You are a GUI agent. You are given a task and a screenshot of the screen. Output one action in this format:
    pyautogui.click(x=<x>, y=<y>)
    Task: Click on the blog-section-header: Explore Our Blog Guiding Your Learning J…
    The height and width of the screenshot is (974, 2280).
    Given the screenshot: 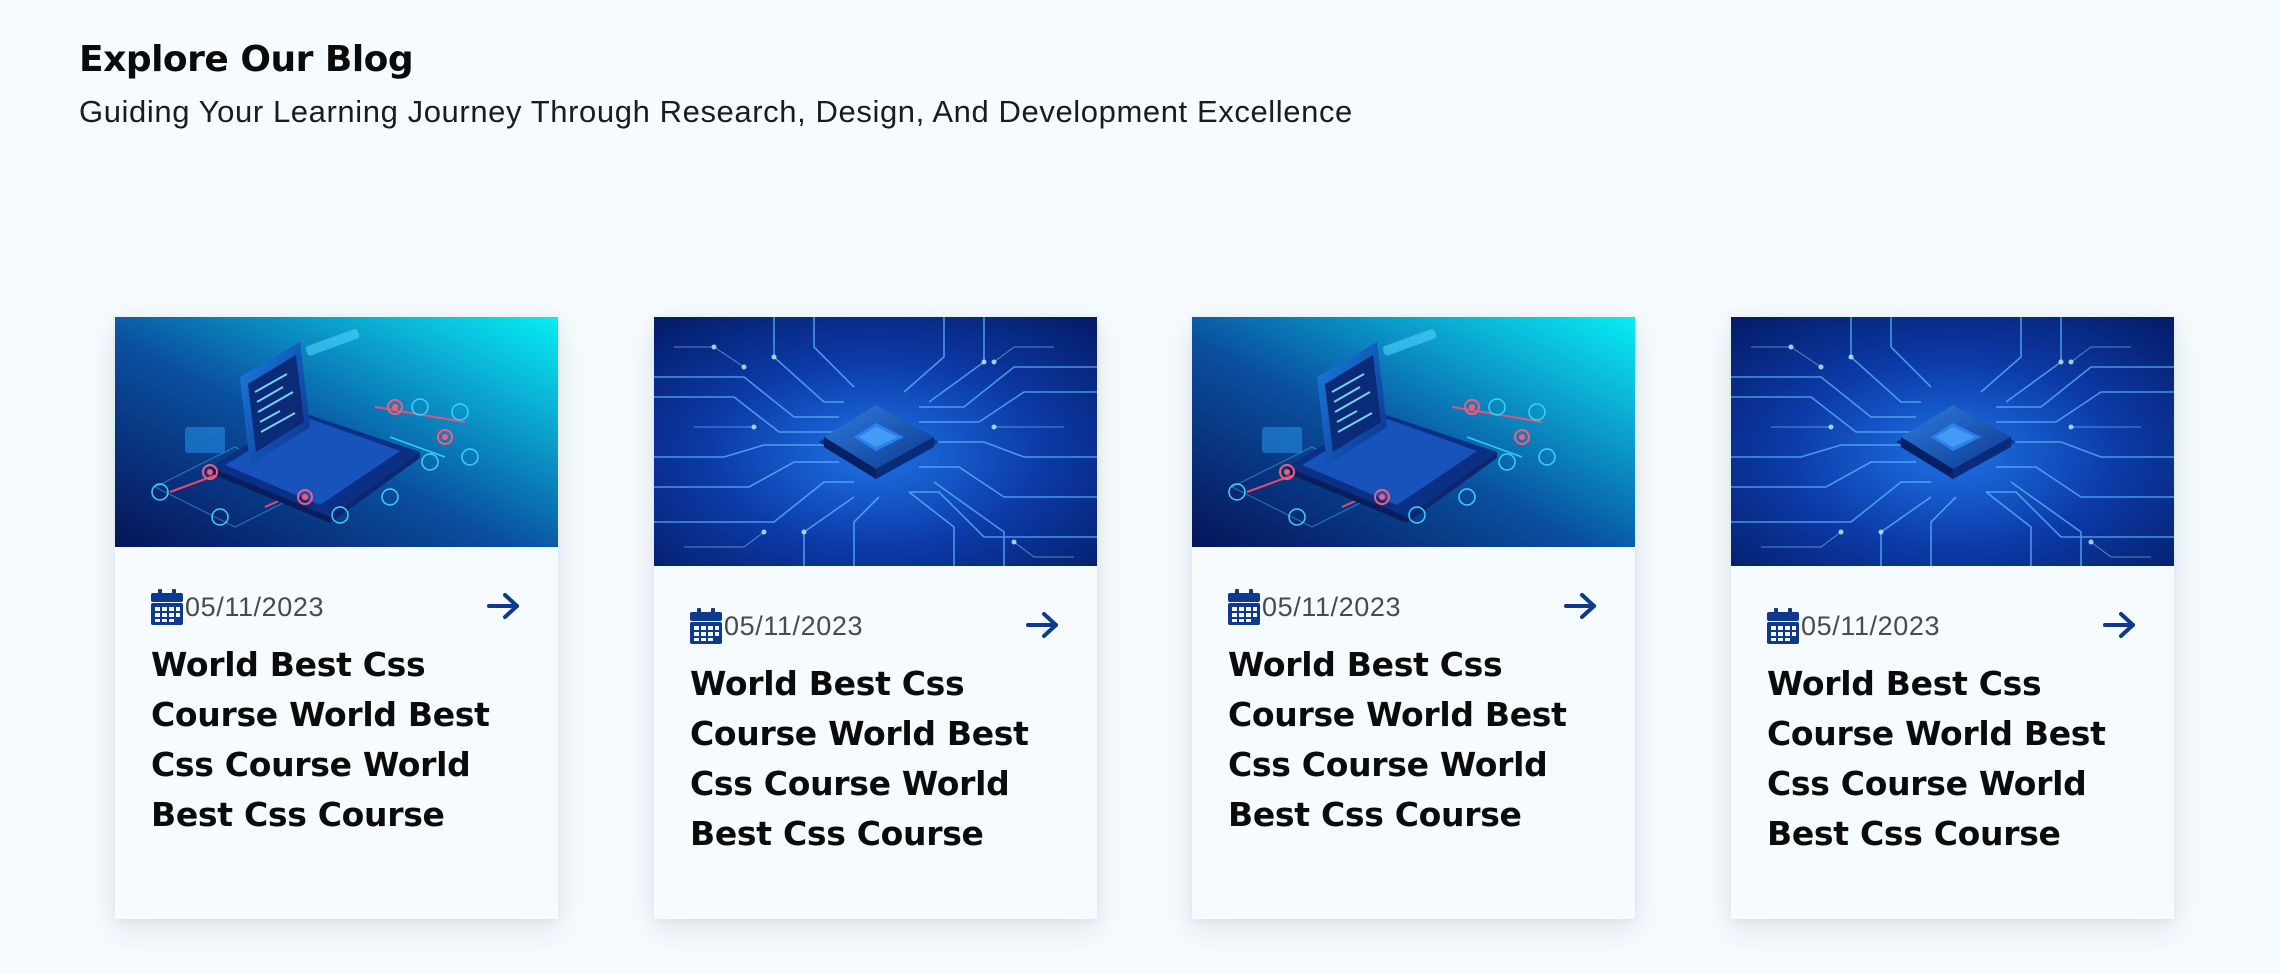 What is the action you would take?
    pyautogui.click(x=716, y=85)
    